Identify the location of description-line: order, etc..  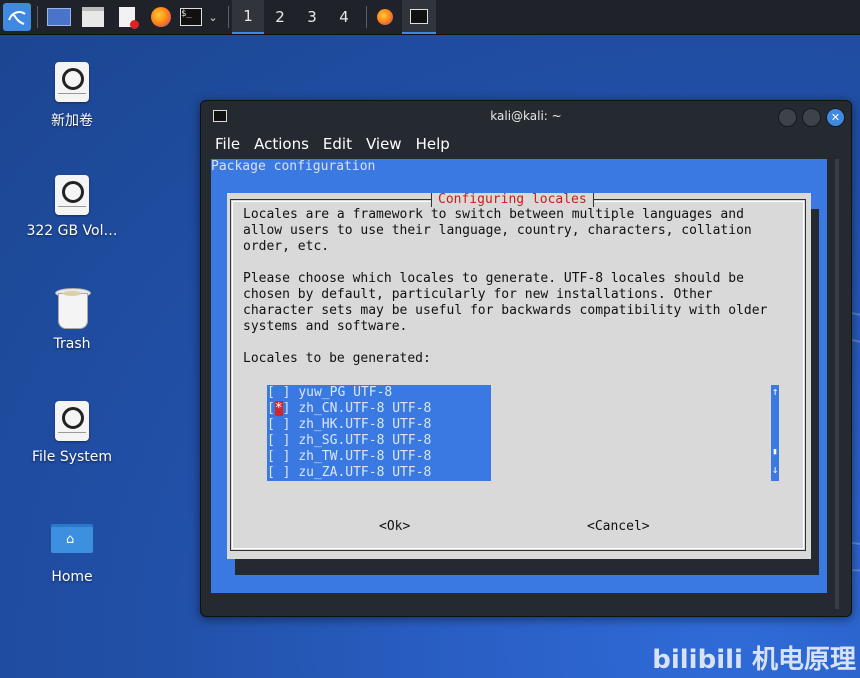
(286, 246).